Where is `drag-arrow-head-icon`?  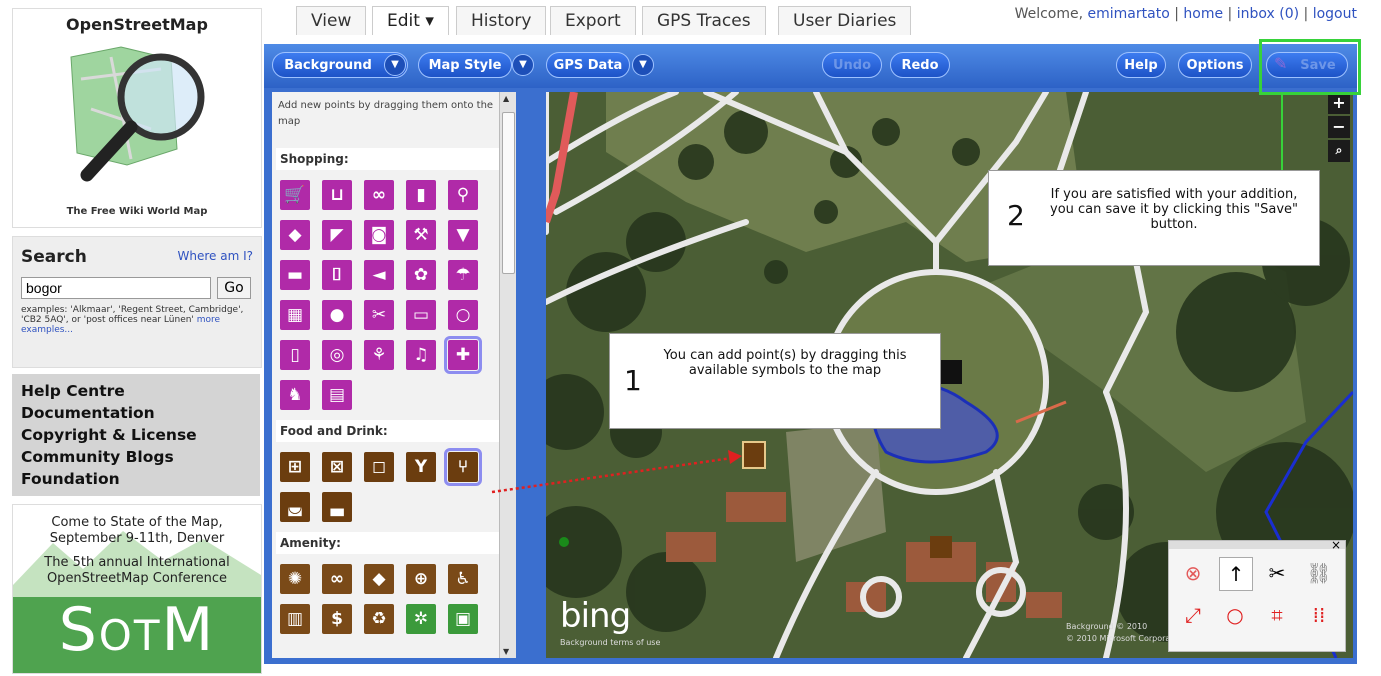 drag-arrow-head-icon is located at coordinates (735, 457).